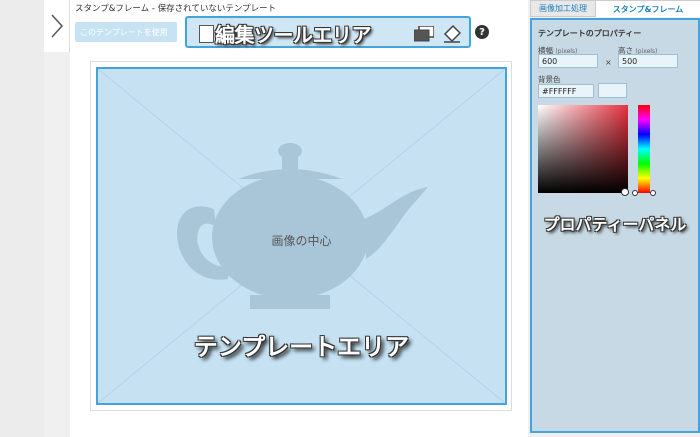 The image size is (700, 437). Describe the element at coordinates (568, 61) in the screenshot. I see `width-field: 600` at that location.